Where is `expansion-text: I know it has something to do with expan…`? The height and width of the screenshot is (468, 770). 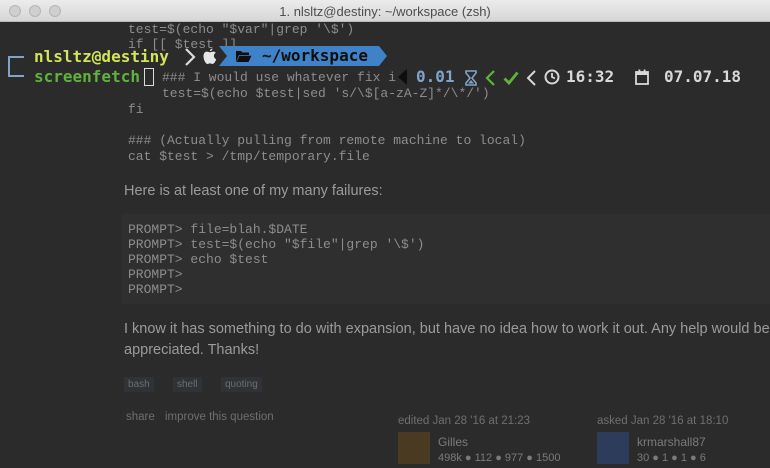
expansion-text: I know it has something to do with expan… is located at coordinates (447, 339).